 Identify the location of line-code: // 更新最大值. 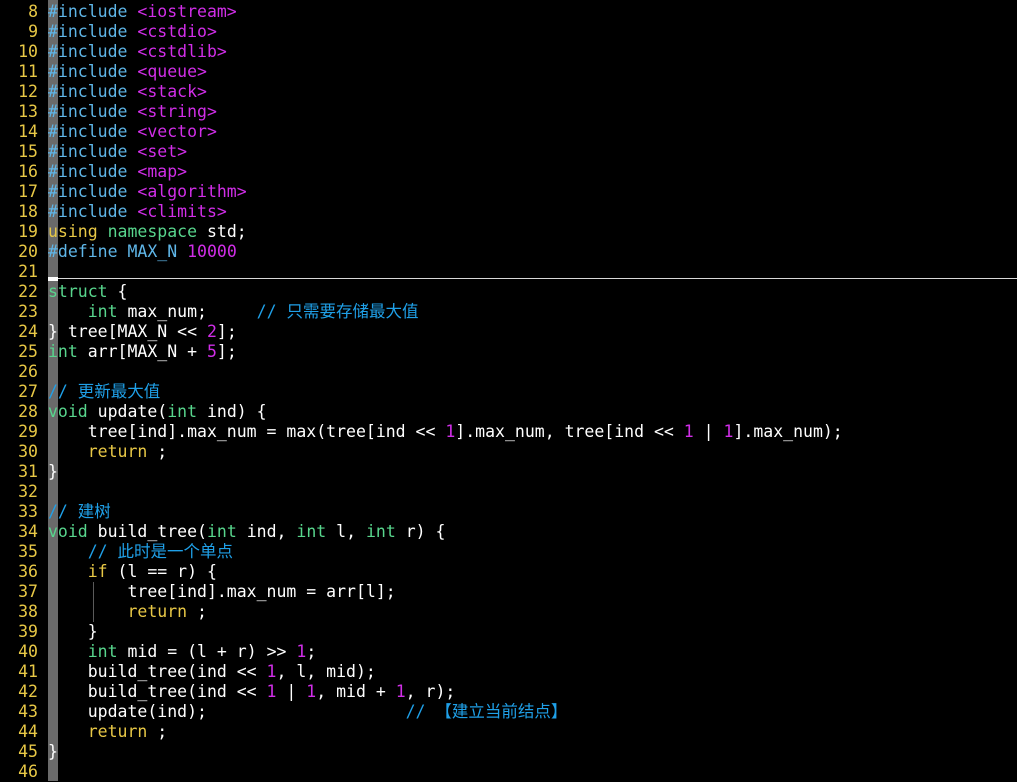
(104, 392).